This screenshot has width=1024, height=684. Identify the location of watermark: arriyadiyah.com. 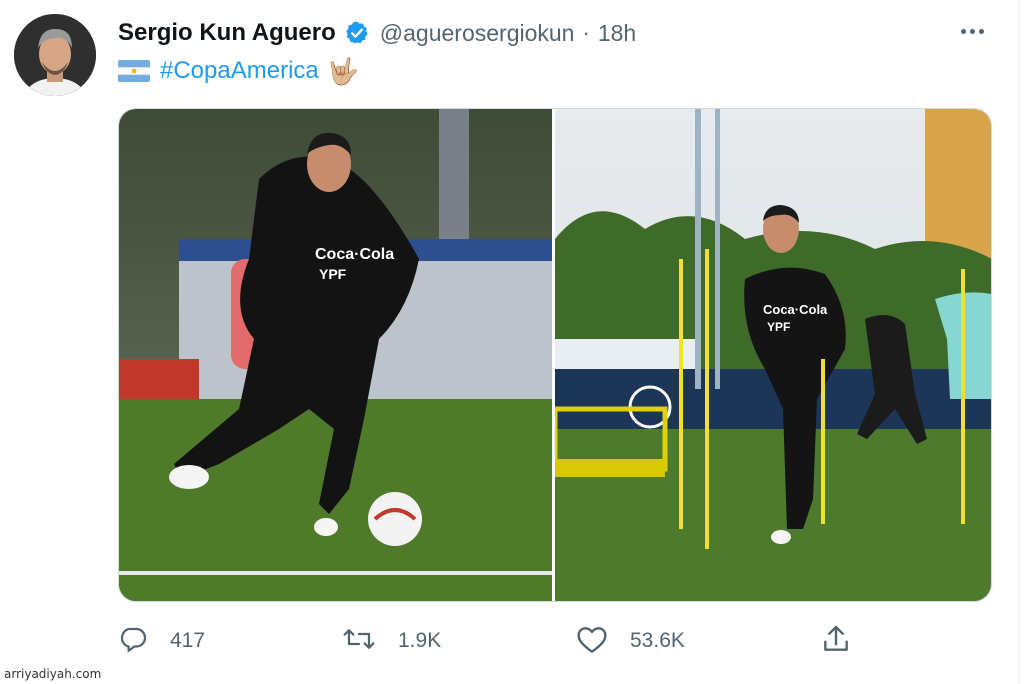
(53, 674).